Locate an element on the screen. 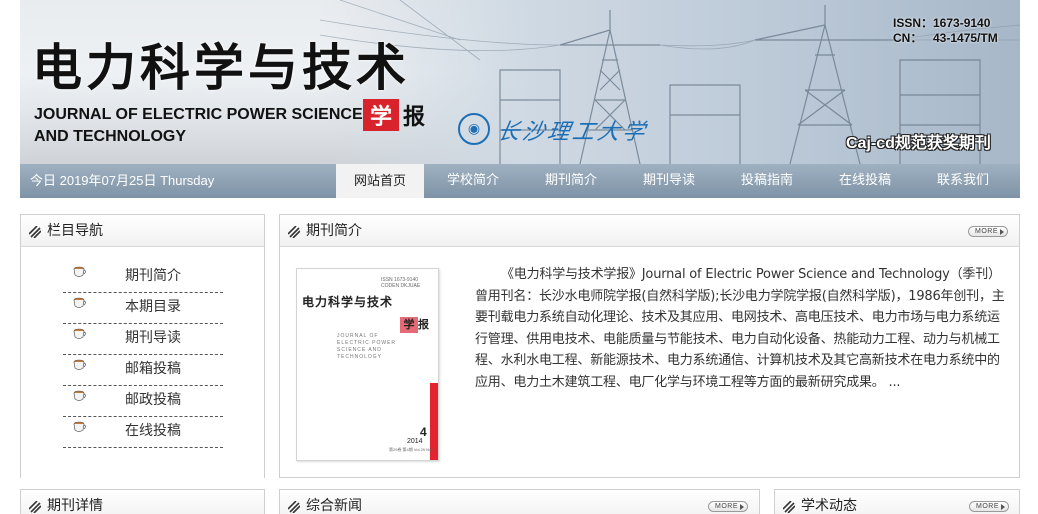  academic-more-button: MORE is located at coordinates (989, 506).